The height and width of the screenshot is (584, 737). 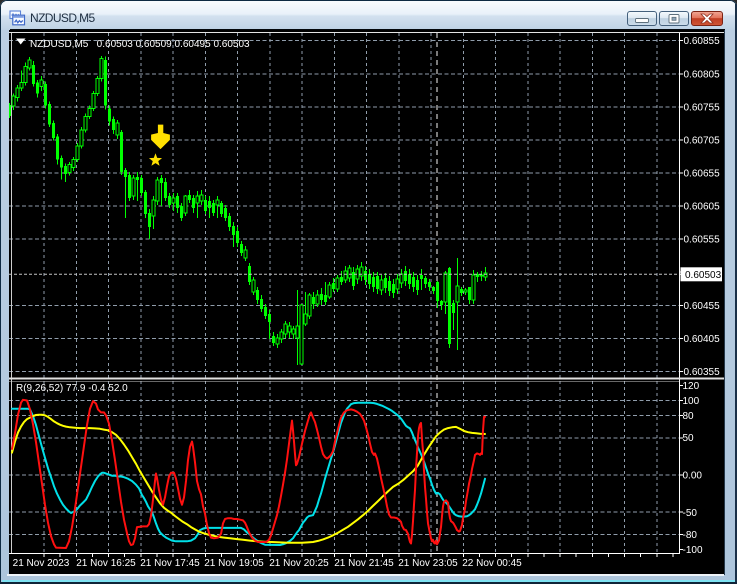 What do you see at coordinates (106, 563) in the screenshot?
I see `svg-text: 21 Nov 16:25` at bounding box center [106, 563].